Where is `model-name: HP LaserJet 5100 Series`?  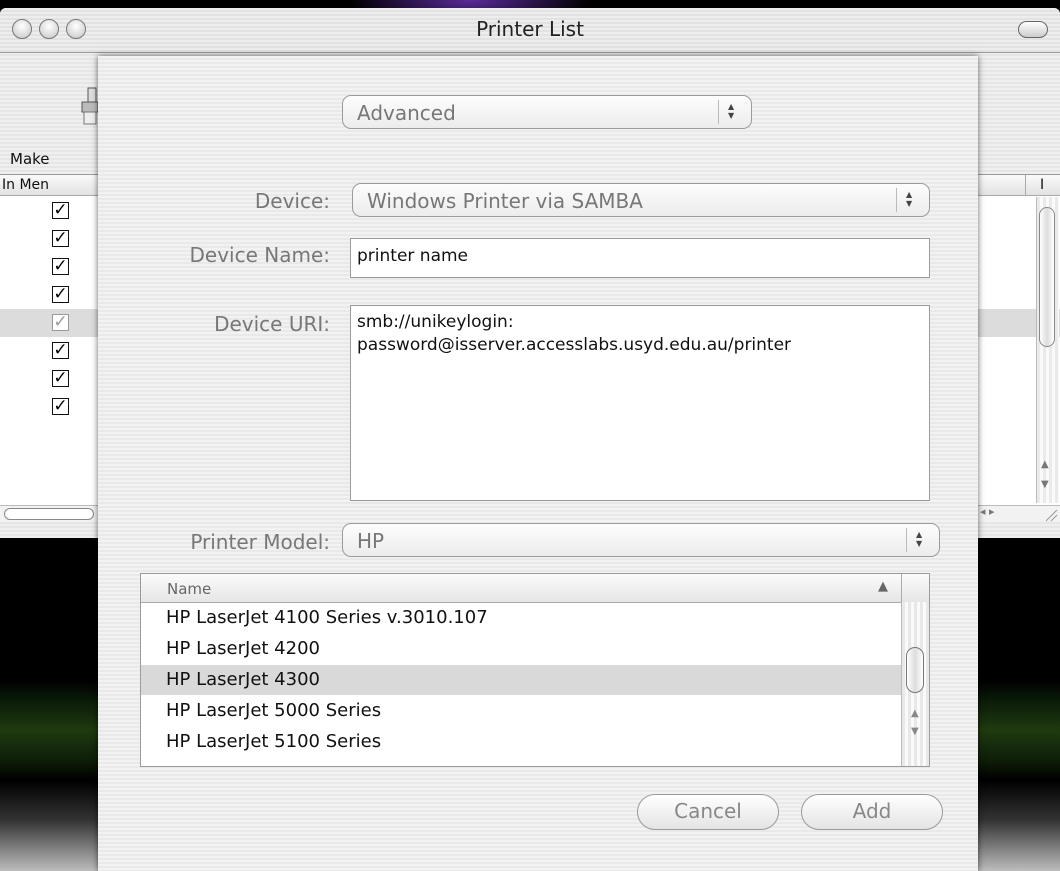
model-name: HP LaserJet 5100 Series is located at coordinates (274, 741).